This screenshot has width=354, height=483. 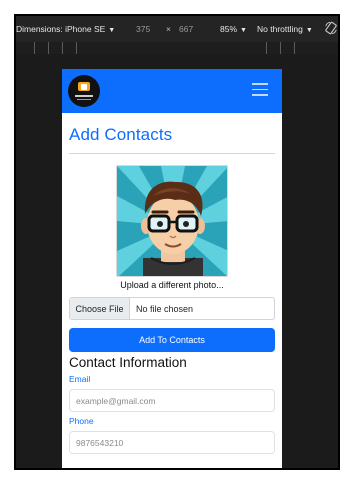 I want to click on throttling-select: No throttling ▼, so click(x=285, y=29).